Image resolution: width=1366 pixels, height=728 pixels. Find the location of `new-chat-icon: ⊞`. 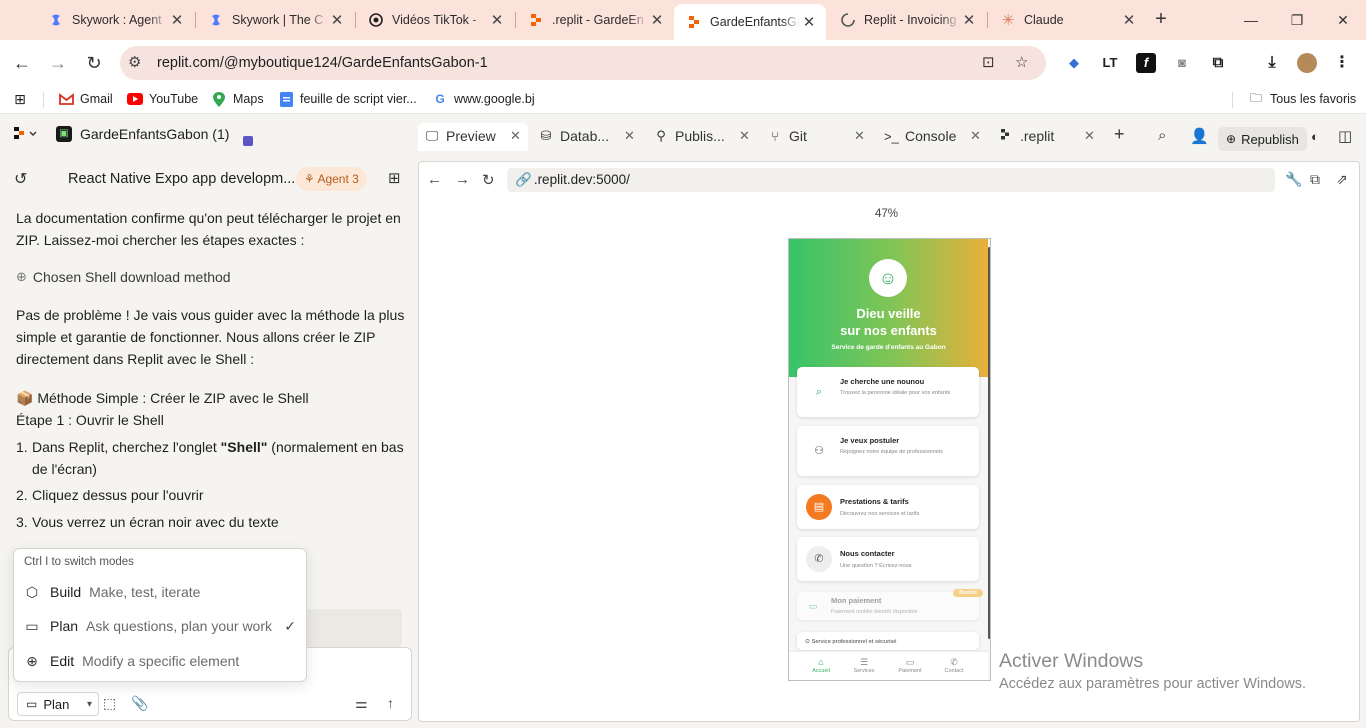

new-chat-icon: ⊞ is located at coordinates (394, 178).